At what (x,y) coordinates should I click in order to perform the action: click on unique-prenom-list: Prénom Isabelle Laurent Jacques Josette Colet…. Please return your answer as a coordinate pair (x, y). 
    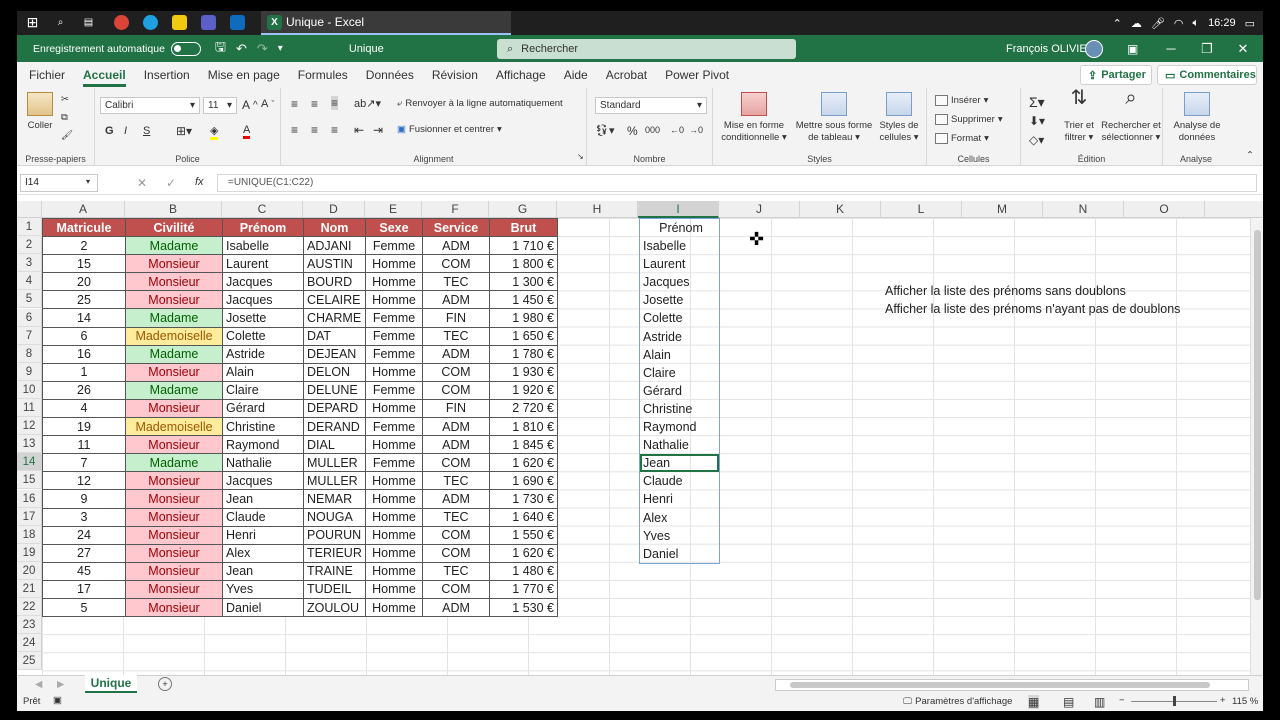
    Looking at the image, I should click on (679, 391).